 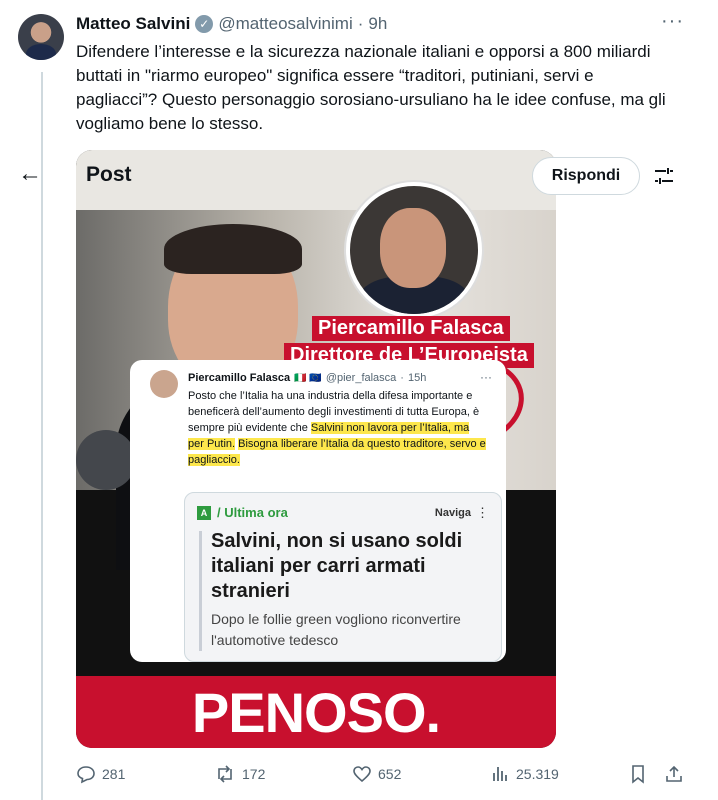 I want to click on bookmark-action, so click(x=638, y=774).